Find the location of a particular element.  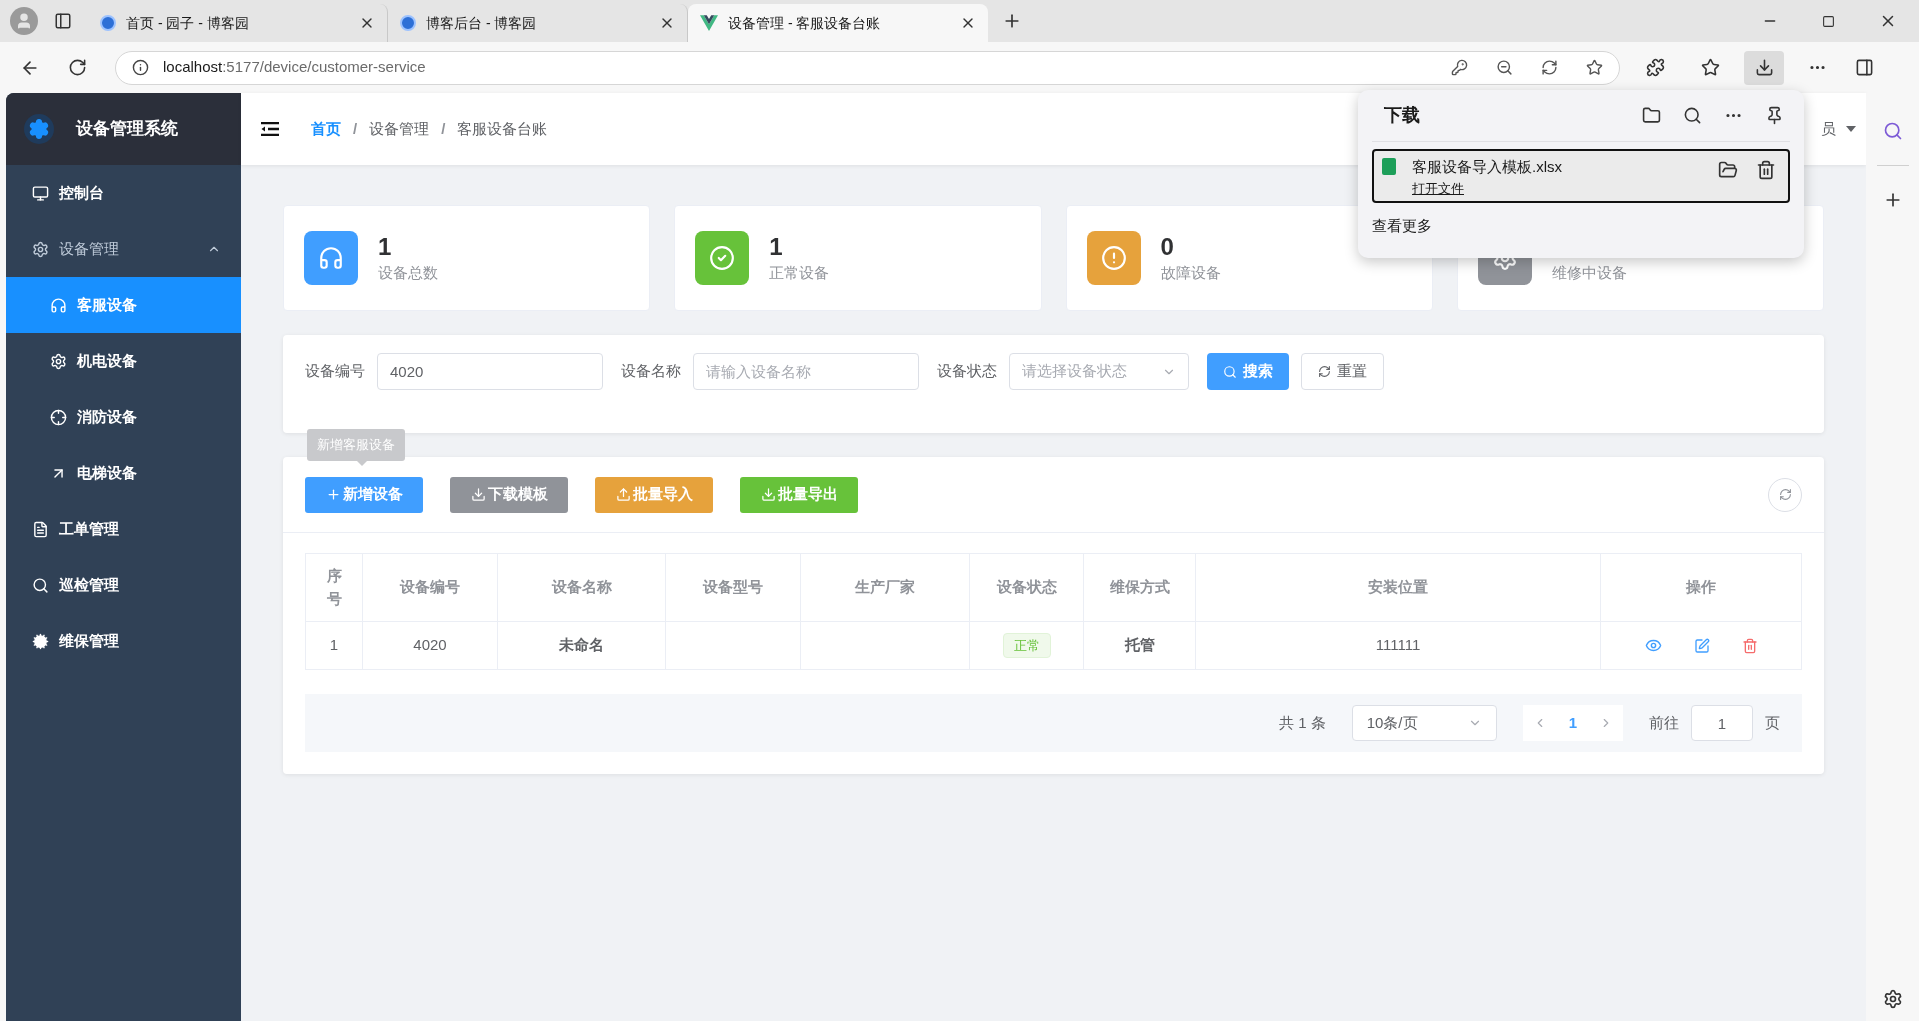

user-menu: 员 is located at coordinates (1838, 129).